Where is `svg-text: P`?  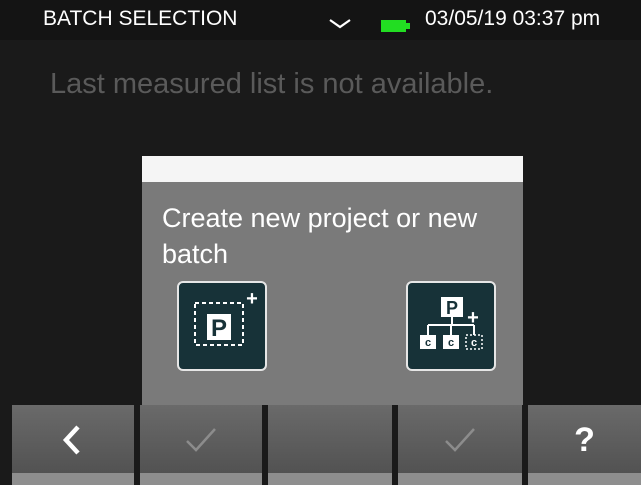 svg-text: P is located at coordinates (452, 308).